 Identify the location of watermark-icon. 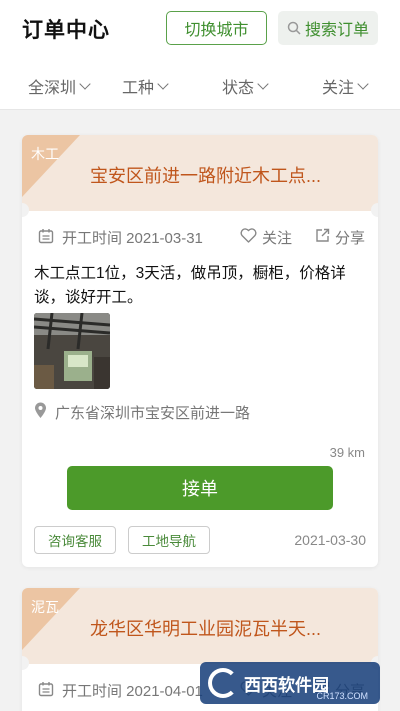
(223, 683).